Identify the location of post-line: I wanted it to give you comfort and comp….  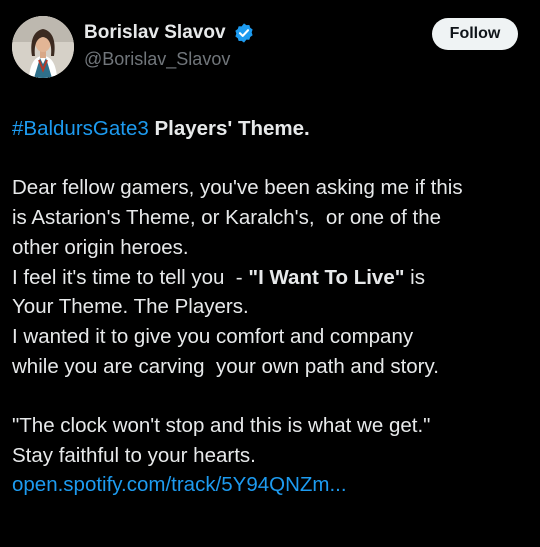
(213, 336).